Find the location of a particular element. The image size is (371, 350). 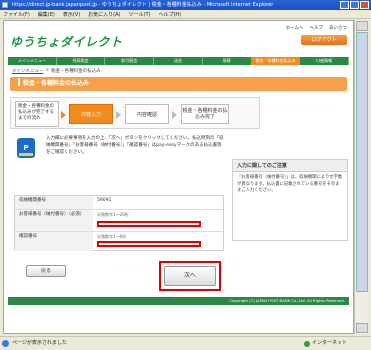

next-button-highlight: 次へ is located at coordinates (190, 276).